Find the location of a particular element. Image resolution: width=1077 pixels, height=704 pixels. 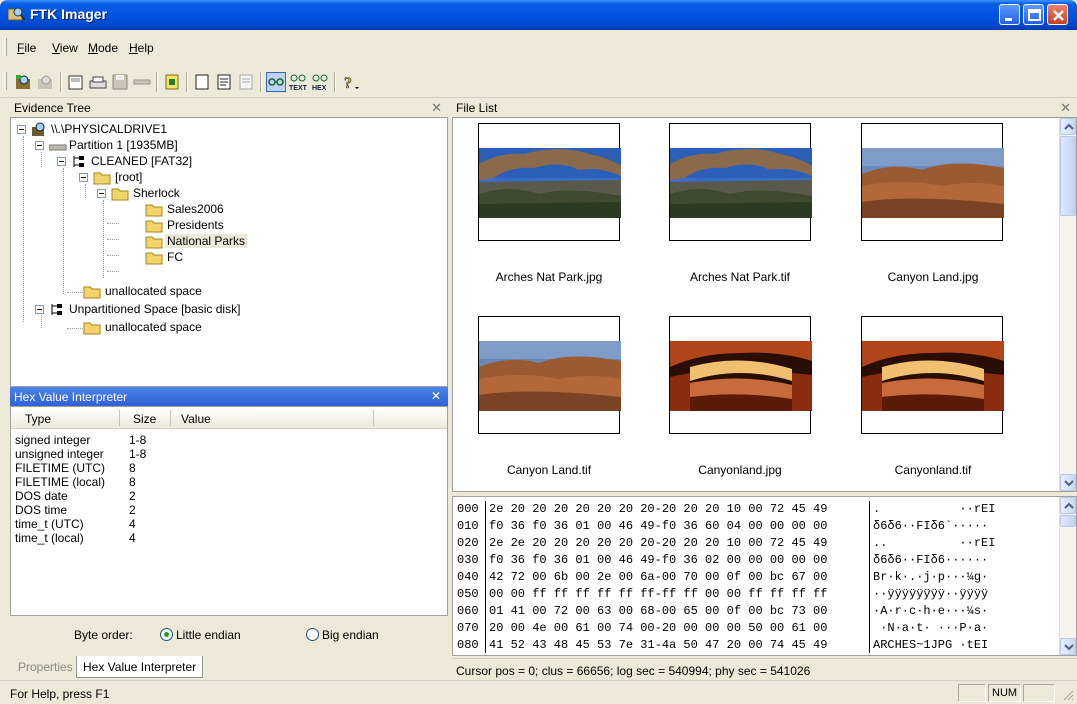

column-type: Type is located at coordinates (38, 419).